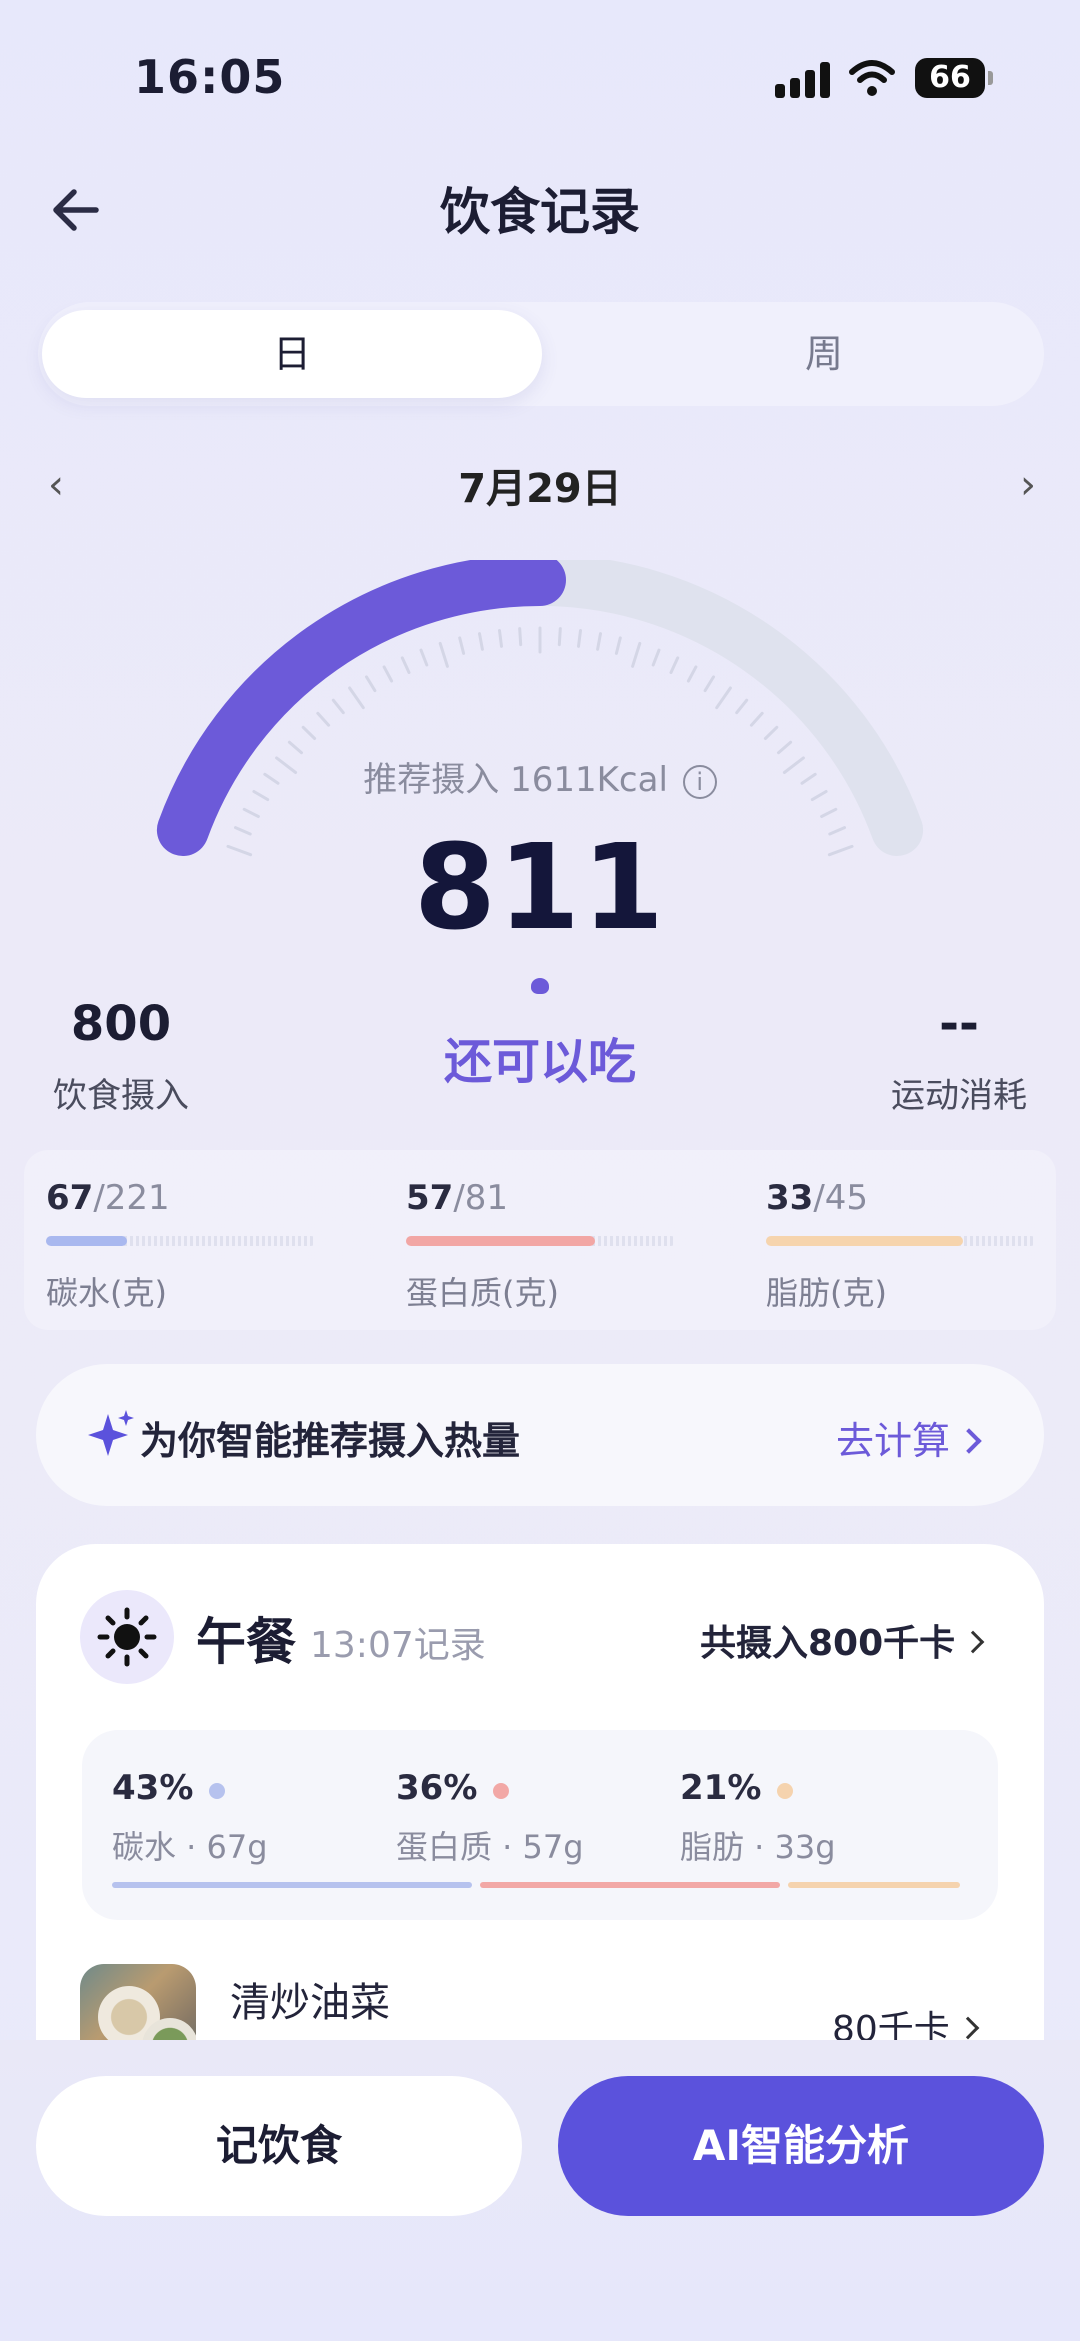 This screenshot has width=1080, height=2341. Describe the element at coordinates (801, 2146) in the screenshot. I see `ai-analysis-button: AI智能分析` at that location.